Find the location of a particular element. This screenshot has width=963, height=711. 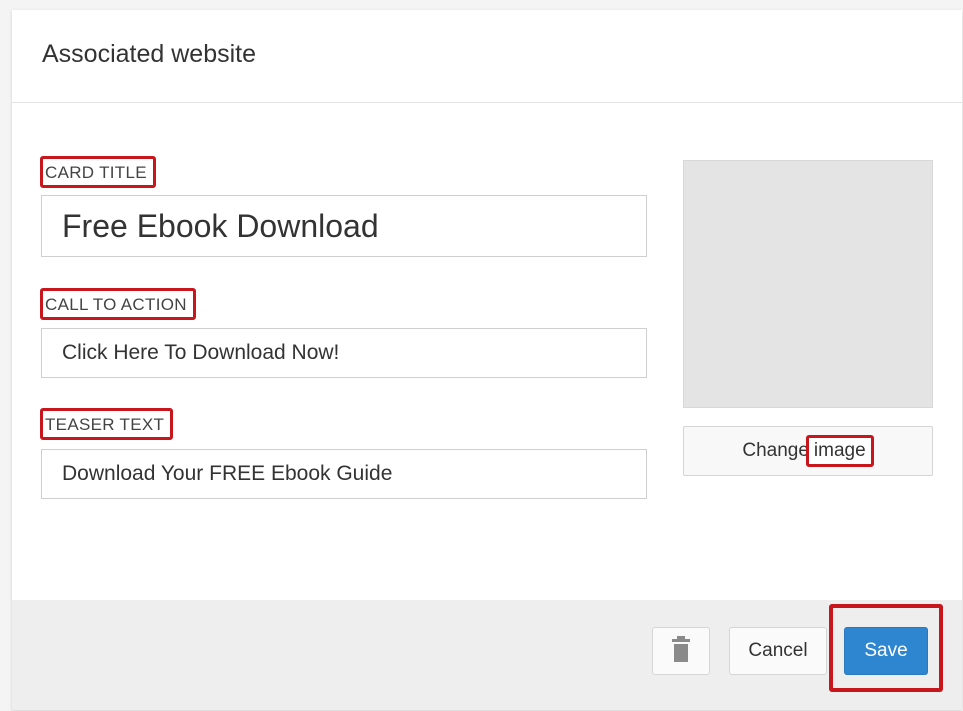

call-to-action-label: CALL TO ACTION is located at coordinates (118, 304).